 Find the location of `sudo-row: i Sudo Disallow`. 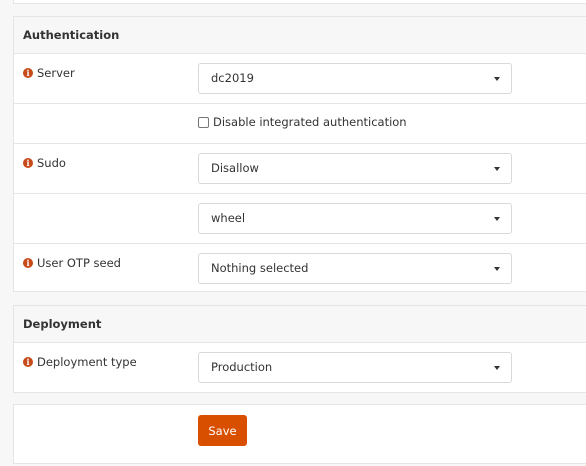

sudo-row: i Sudo Disallow is located at coordinates (300, 169).